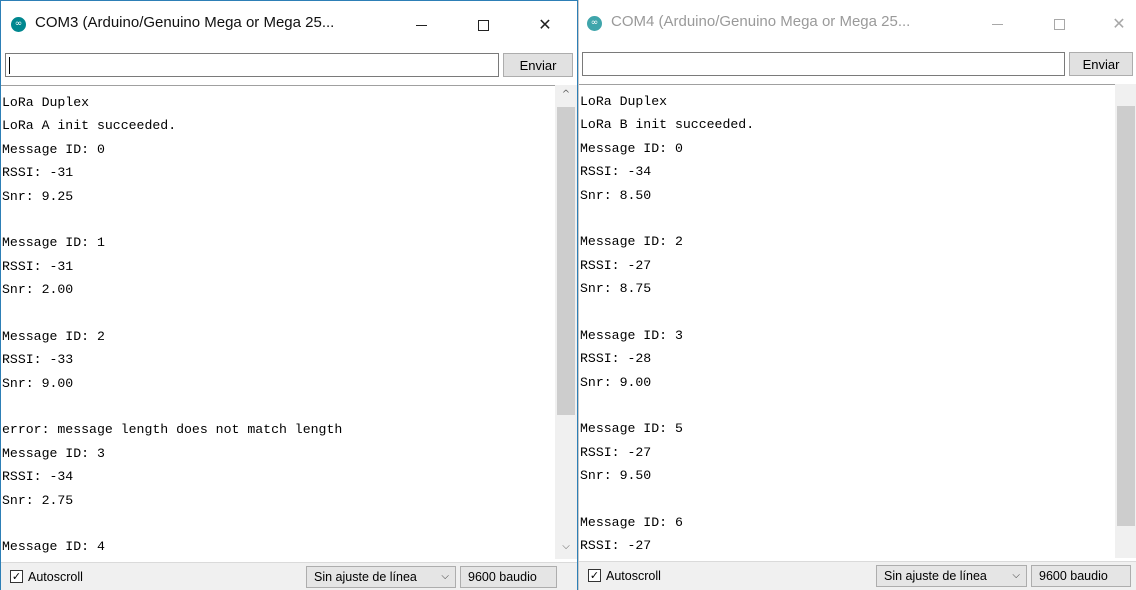 The image size is (1136, 590). What do you see at coordinates (616, 289) in the screenshot?
I see `console-line: Snr: 8.75` at bounding box center [616, 289].